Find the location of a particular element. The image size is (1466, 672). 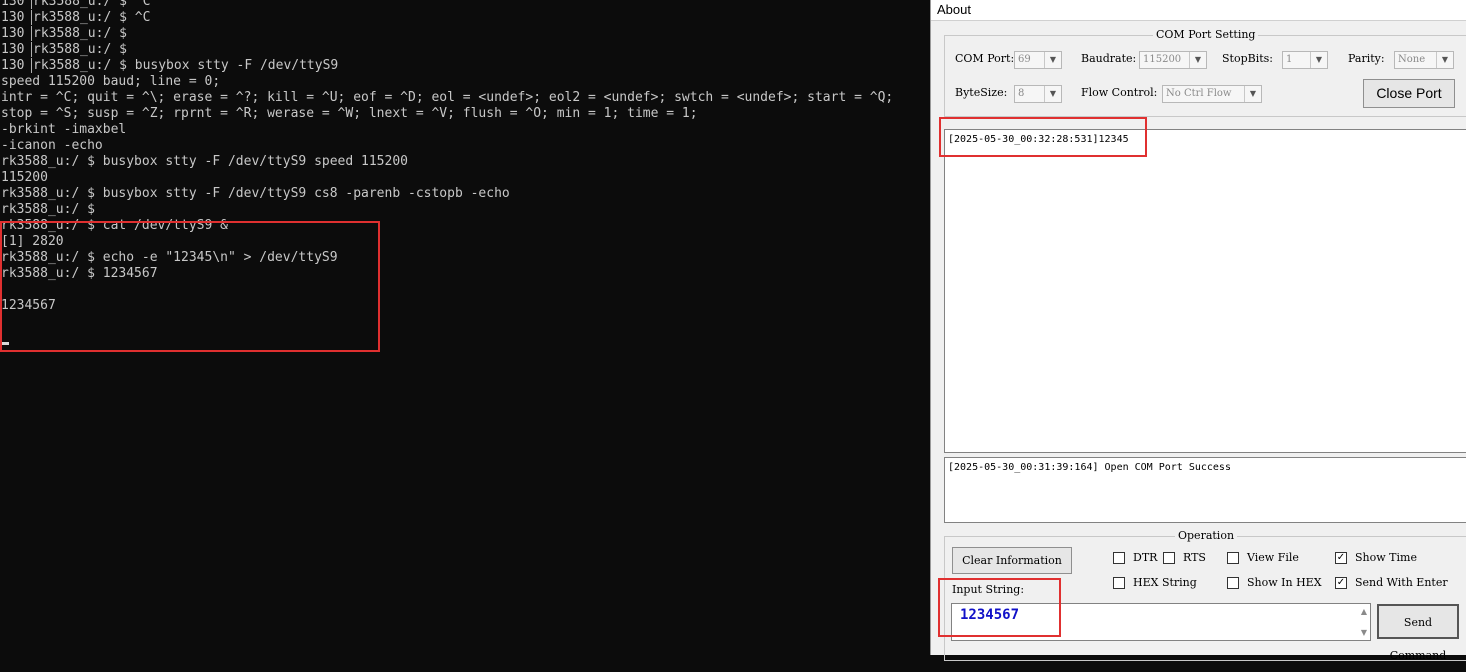

checkbox-label: Show In HEX is located at coordinates (1284, 582).